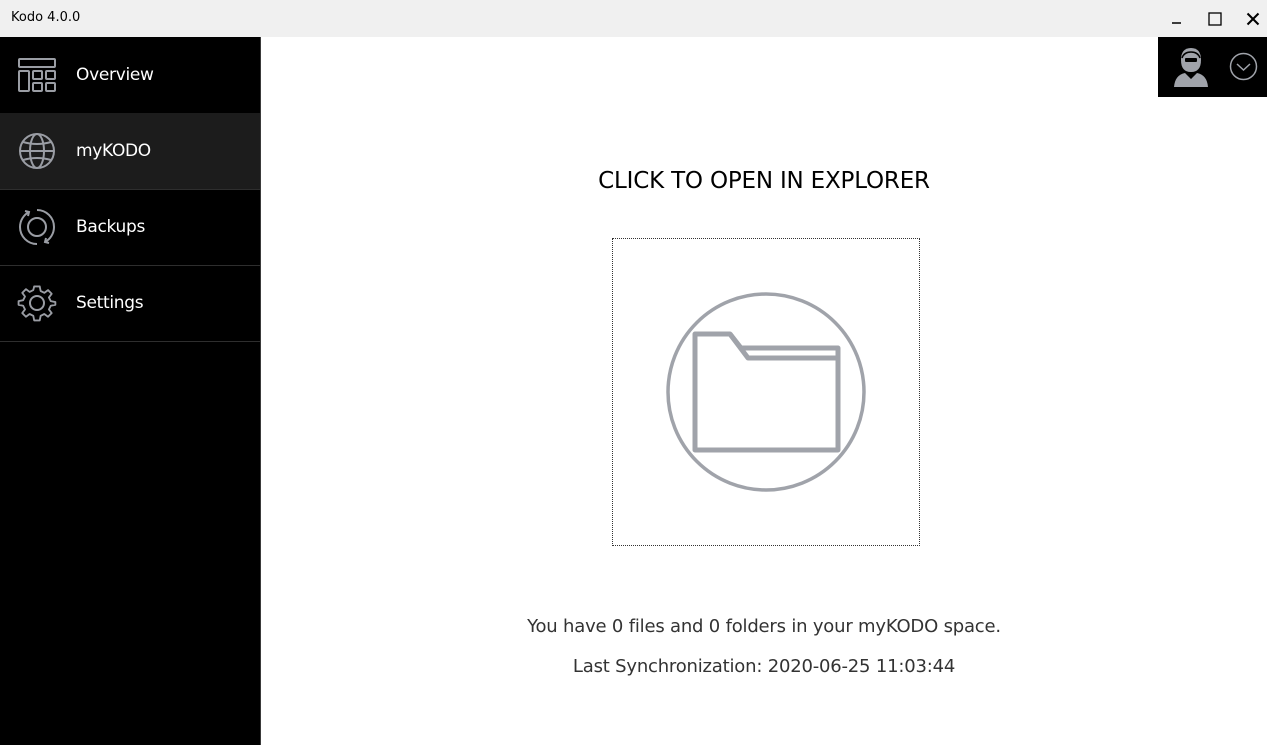 This screenshot has height=745, width=1267. What do you see at coordinates (37, 151) in the screenshot?
I see `globe-icon` at bounding box center [37, 151].